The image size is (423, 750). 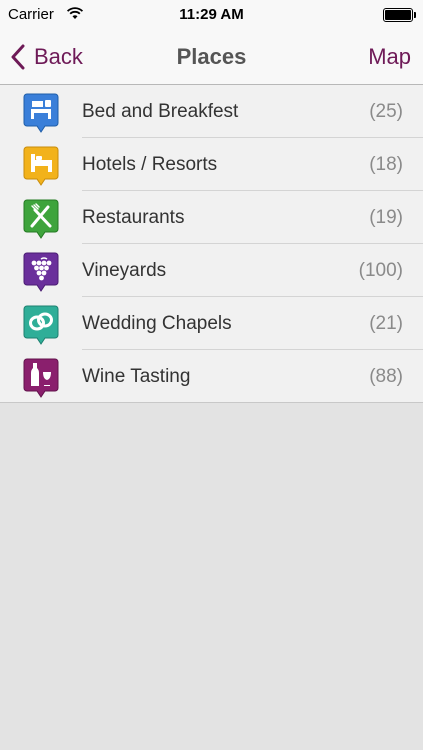 What do you see at coordinates (41, 272) in the screenshot?
I see `vineyard-icon` at bounding box center [41, 272].